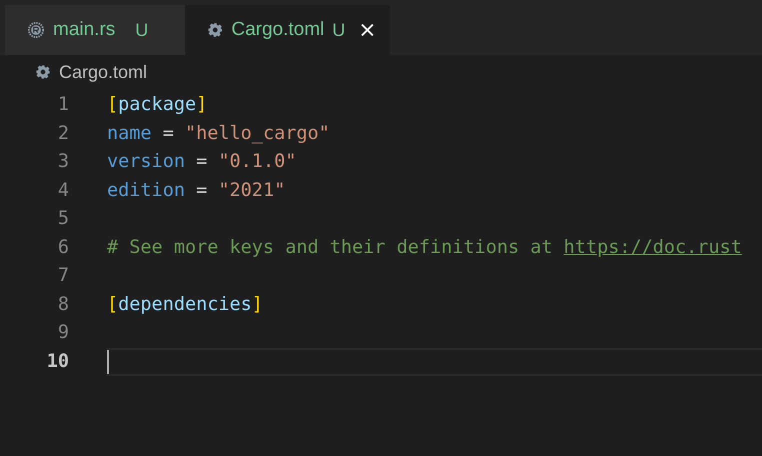 This screenshot has width=762, height=456. I want to click on string-value: "hello_cargo", so click(257, 134).